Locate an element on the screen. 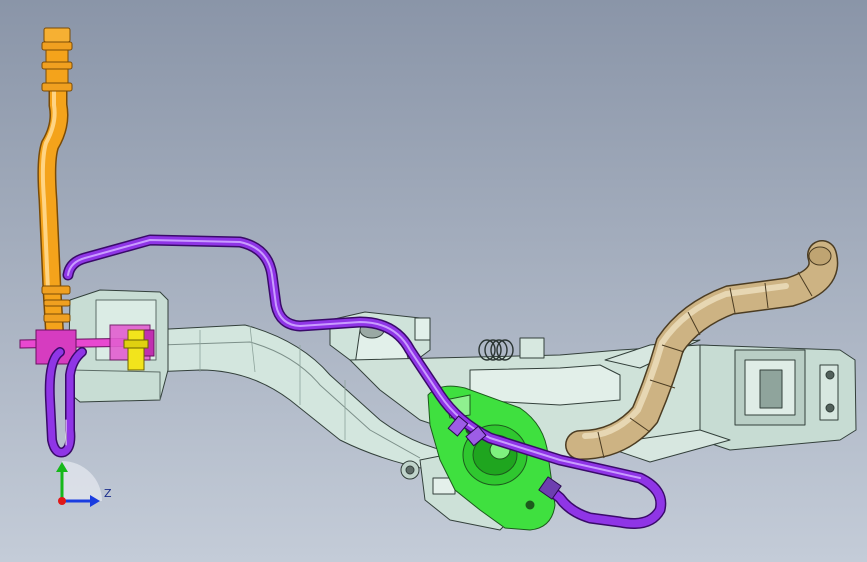 This screenshot has height=562, width=867. z-axis-label: Z is located at coordinates (108, 493).